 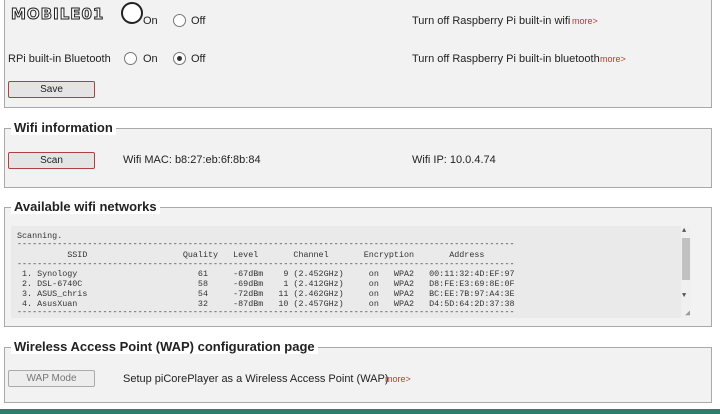 What do you see at coordinates (684, 231) in the screenshot?
I see `scroll-up-arrow-icon: ▲` at bounding box center [684, 231].